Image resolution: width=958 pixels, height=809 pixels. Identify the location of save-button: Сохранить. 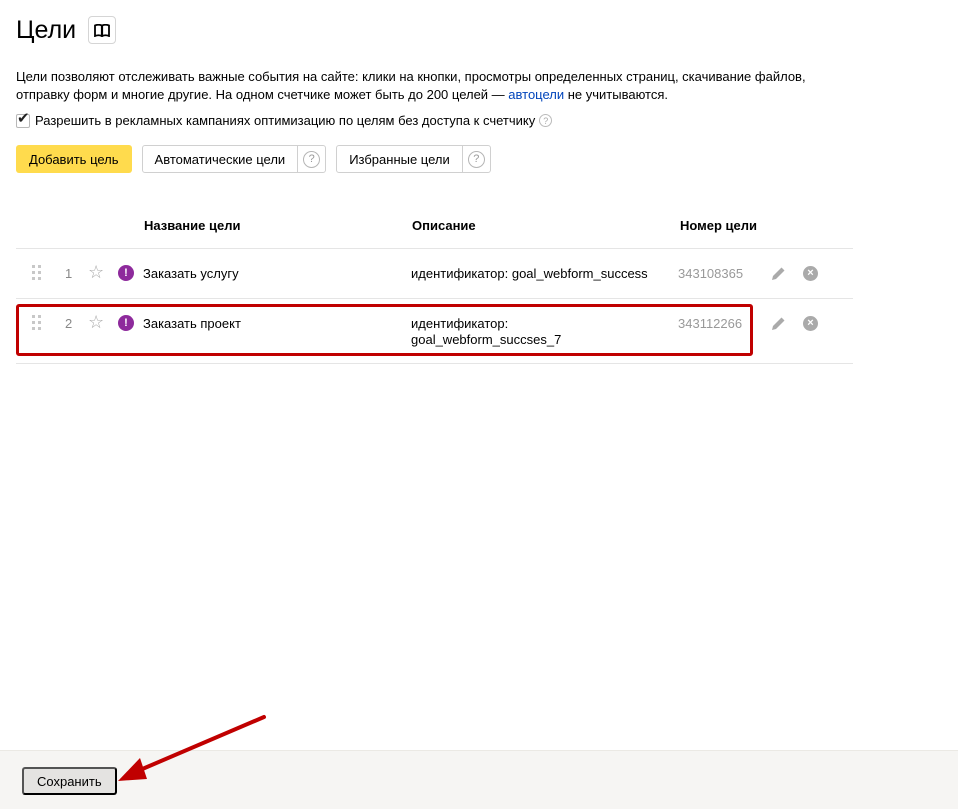
(69, 781).